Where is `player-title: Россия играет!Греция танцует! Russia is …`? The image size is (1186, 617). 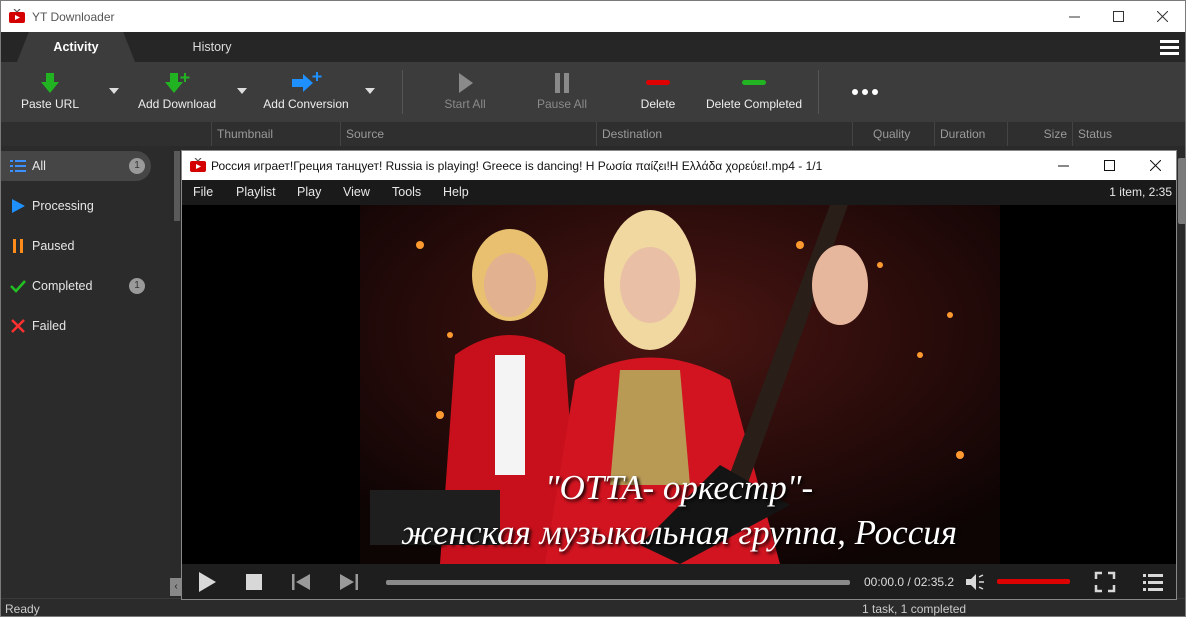 player-title: Россия играет!Греция танцует! Russia is … is located at coordinates (517, 166).